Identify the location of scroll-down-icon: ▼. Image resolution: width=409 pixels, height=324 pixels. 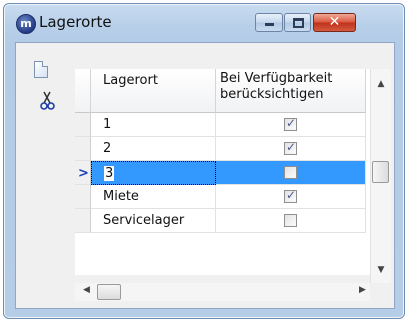
(381, 270).